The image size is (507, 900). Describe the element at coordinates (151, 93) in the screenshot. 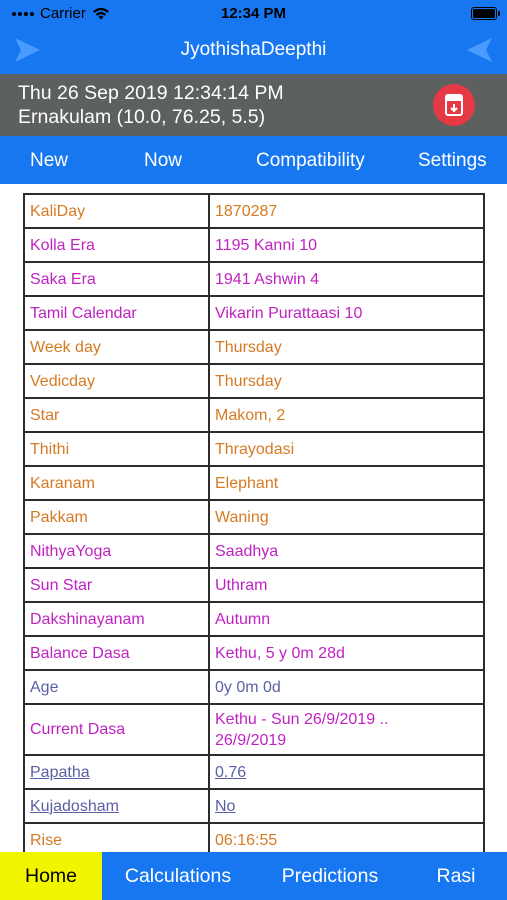

I see `date-time-label: Thu 26 Sep 2019 12:34:14 PM` at that location.